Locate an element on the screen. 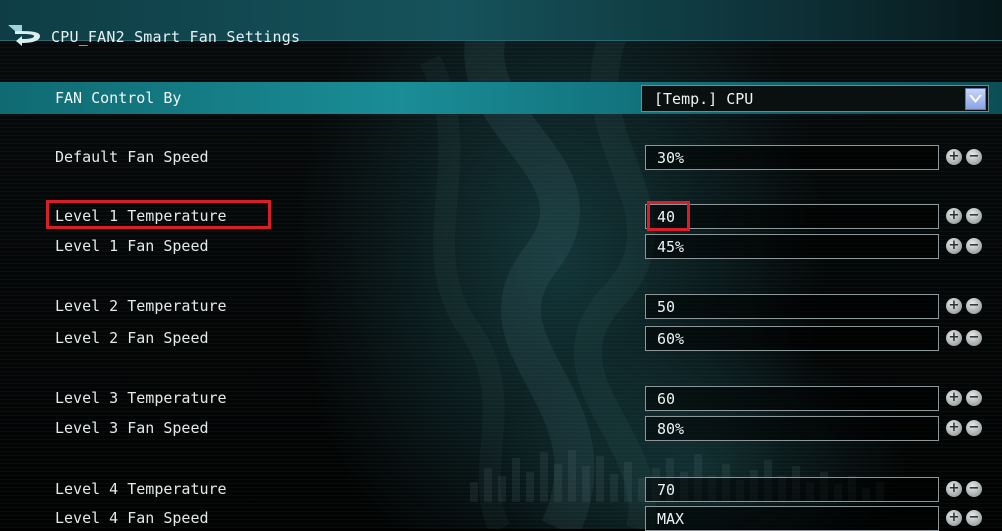 The image size is (1002, 531). setting-label: Level 3 Temperature is located at coordinates (141, 398).